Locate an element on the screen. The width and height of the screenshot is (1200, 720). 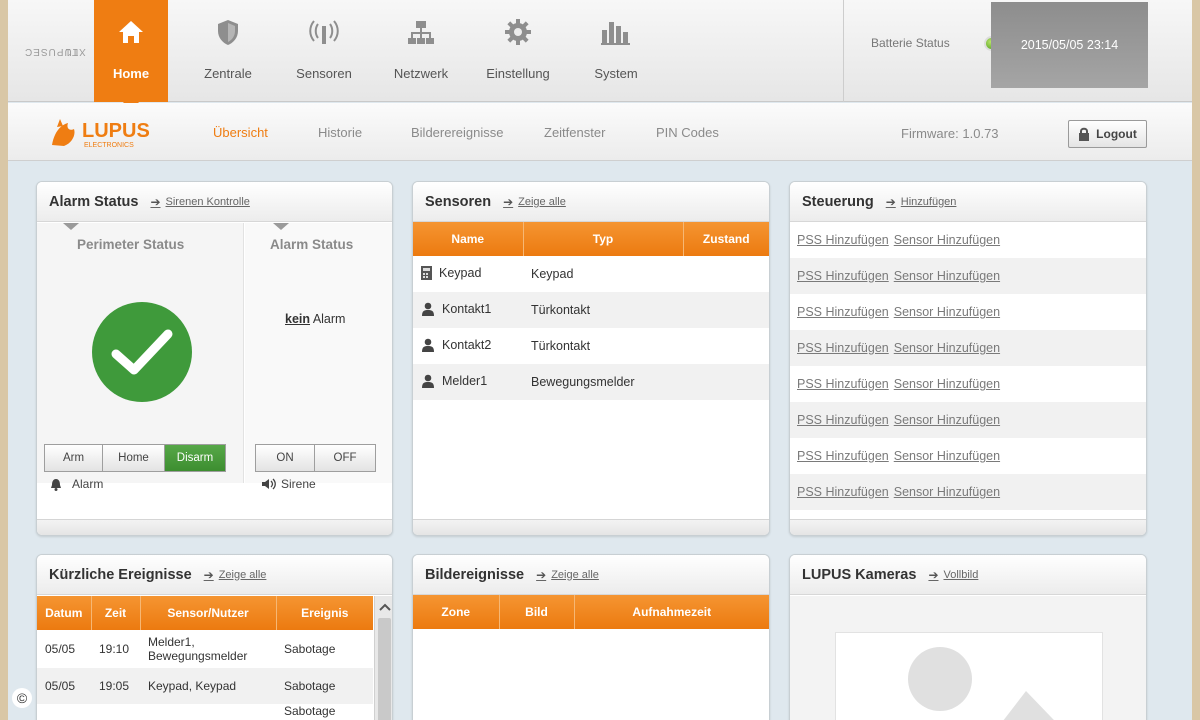
event-date is located at coordinates (64, 712).